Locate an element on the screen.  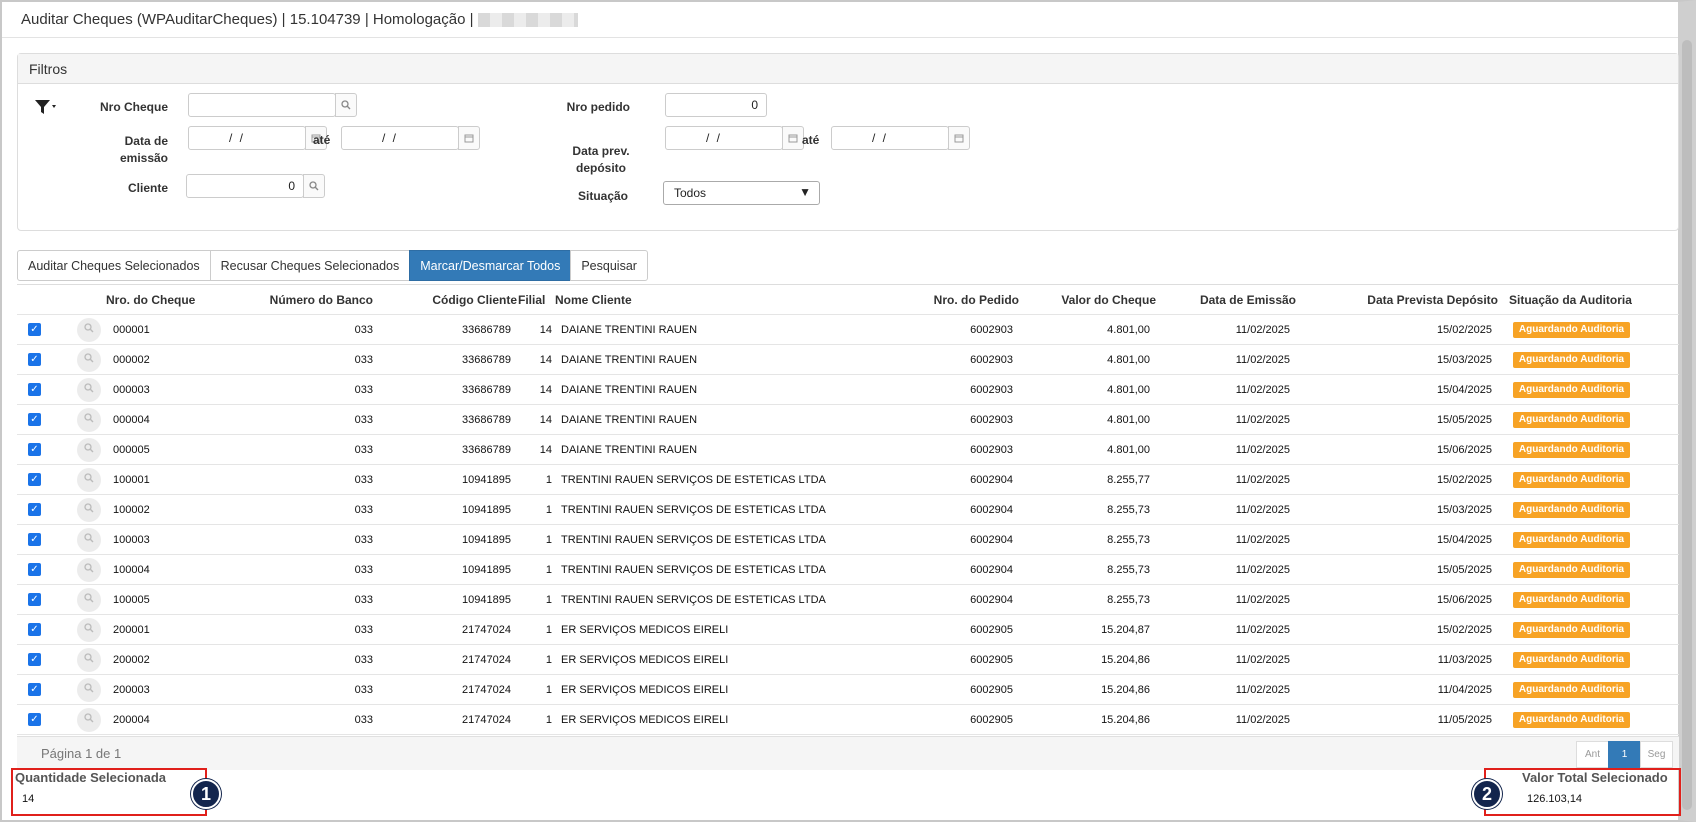
col-situacao: Situação da Auditoria is located at coordinates (1570, 300).